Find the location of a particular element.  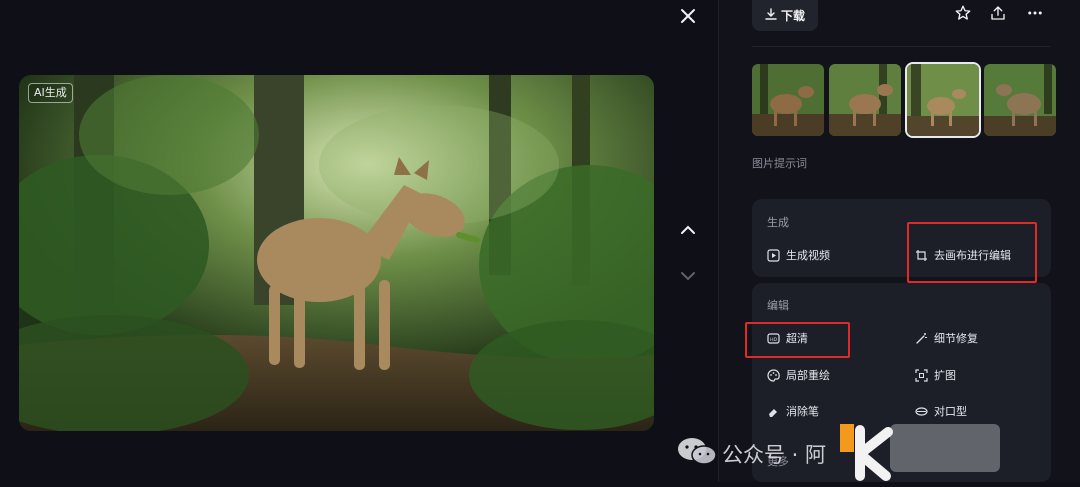

lip-sync-label: 对口型 is located at coordinates (950, 411).